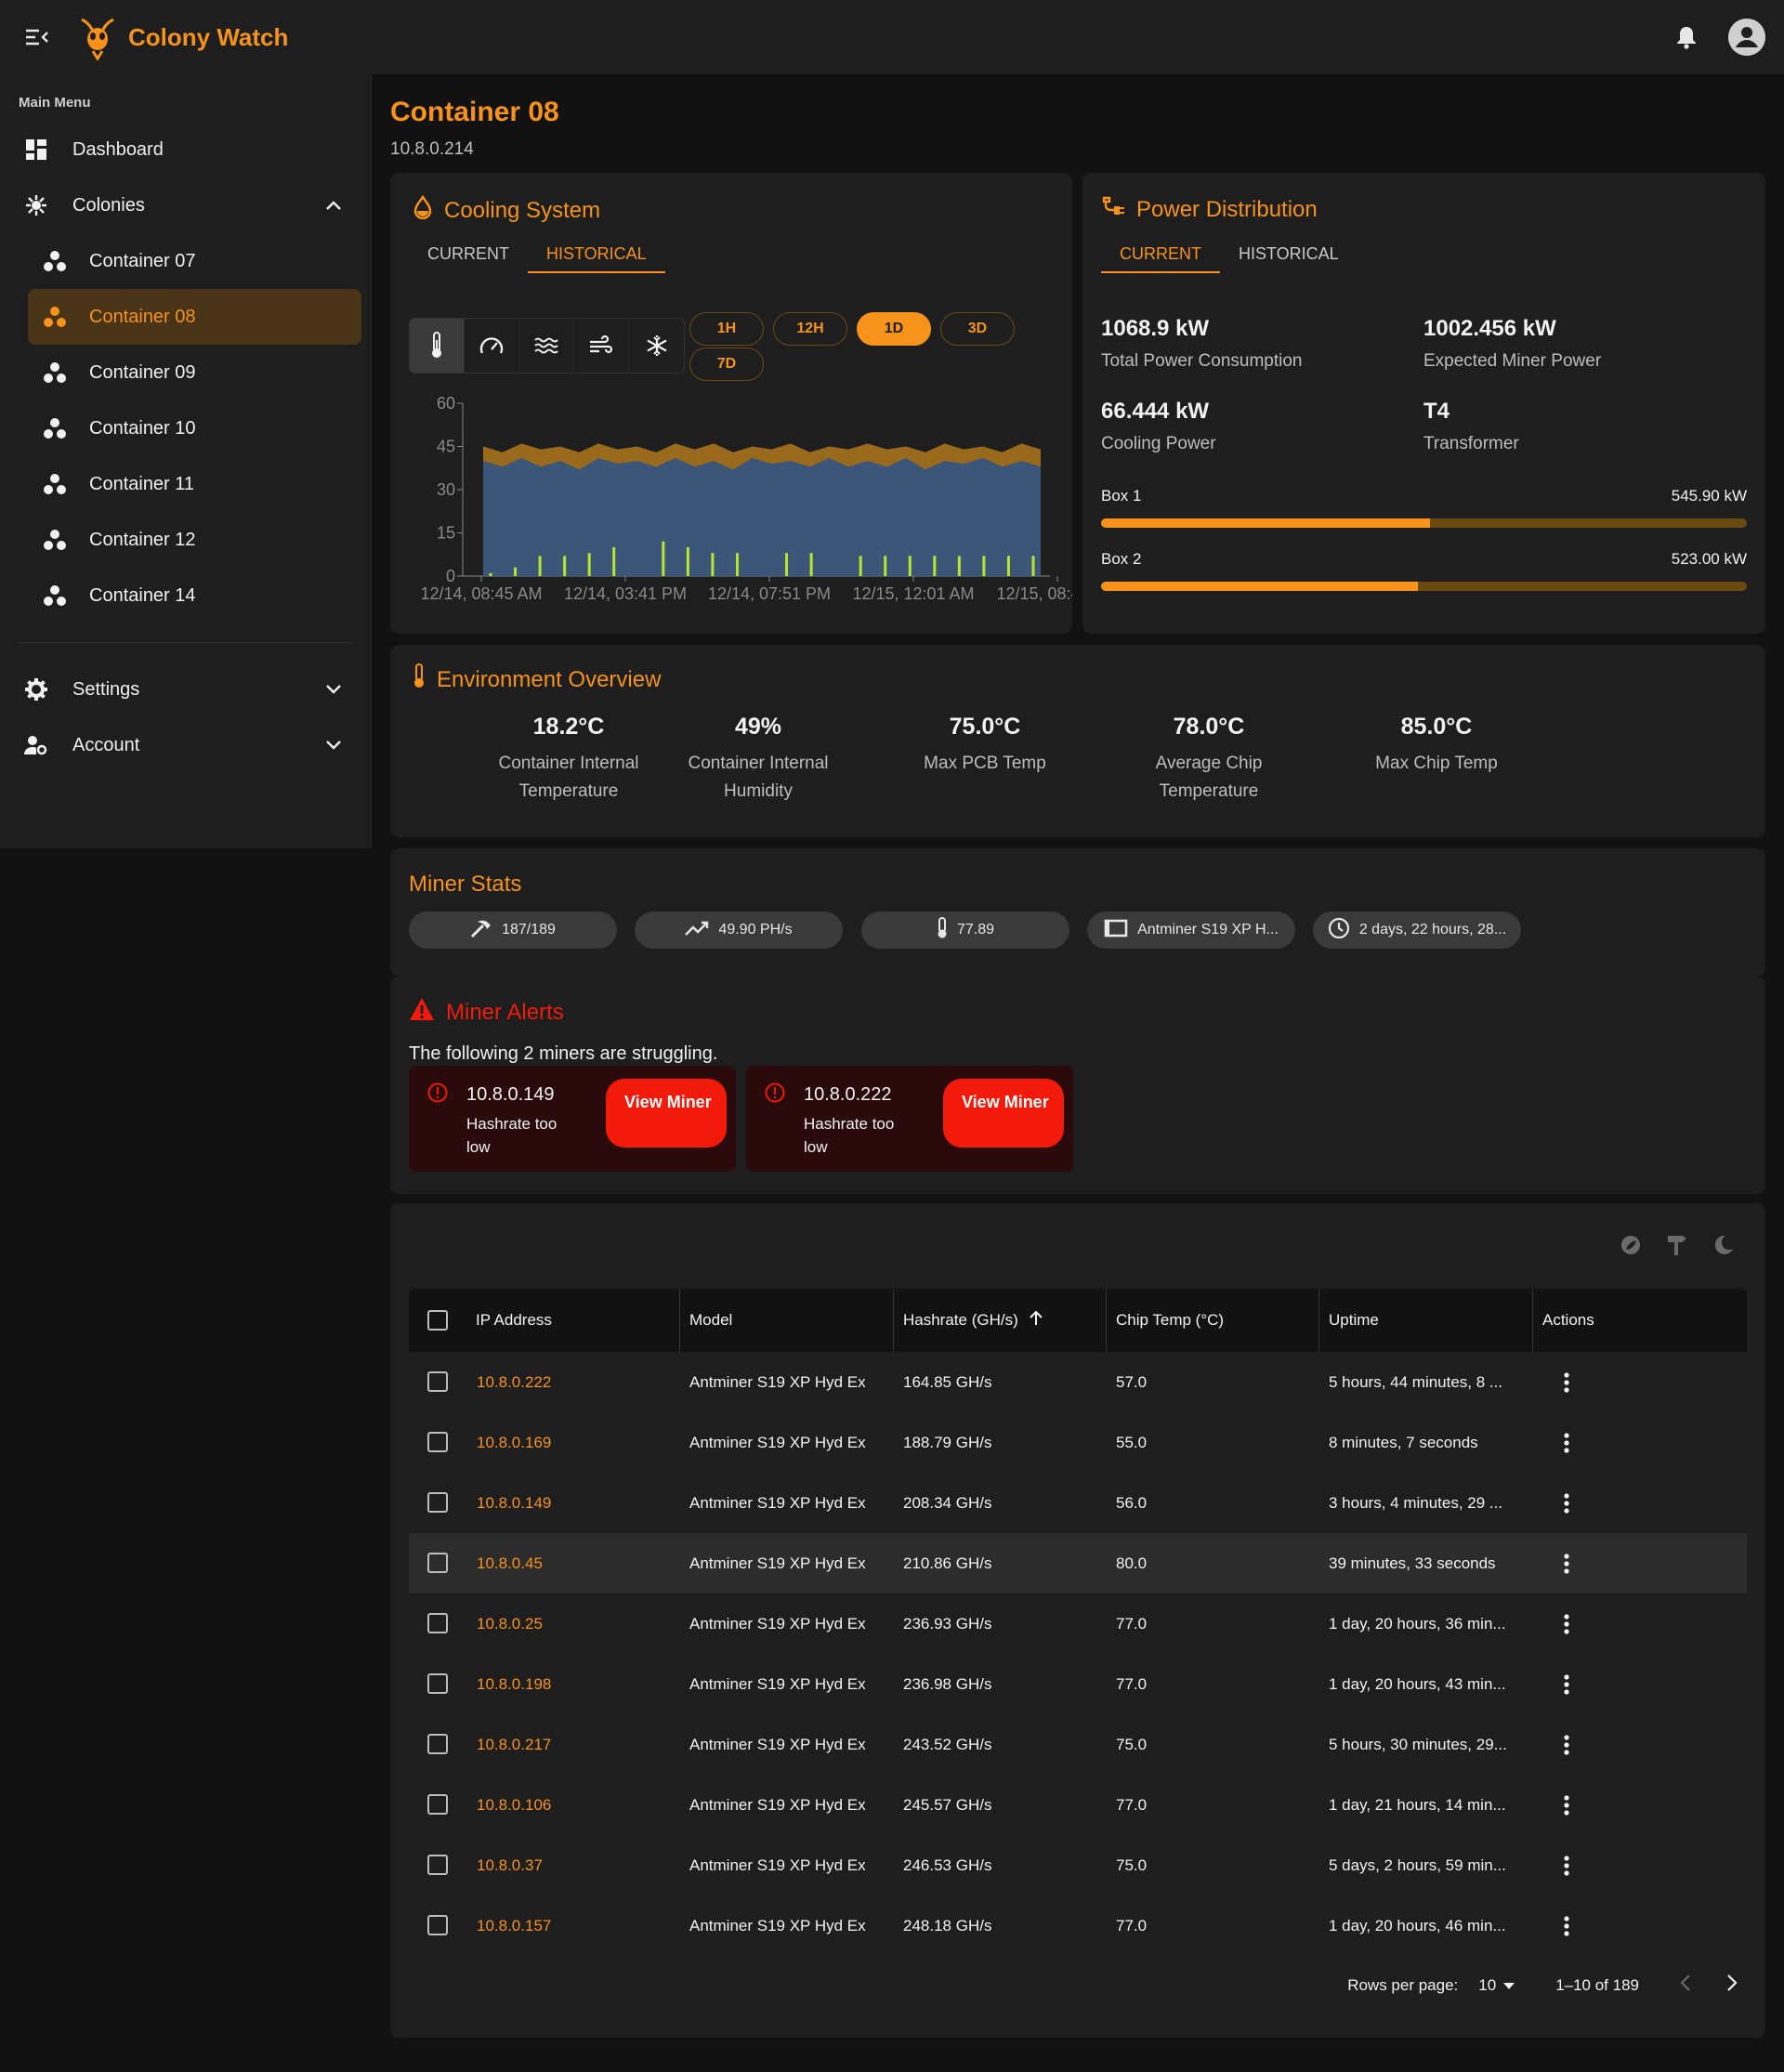  Describe the element at coordinates (1724, 1245) in the screenshot. I see `dark-mode-moon-icon` at that location.